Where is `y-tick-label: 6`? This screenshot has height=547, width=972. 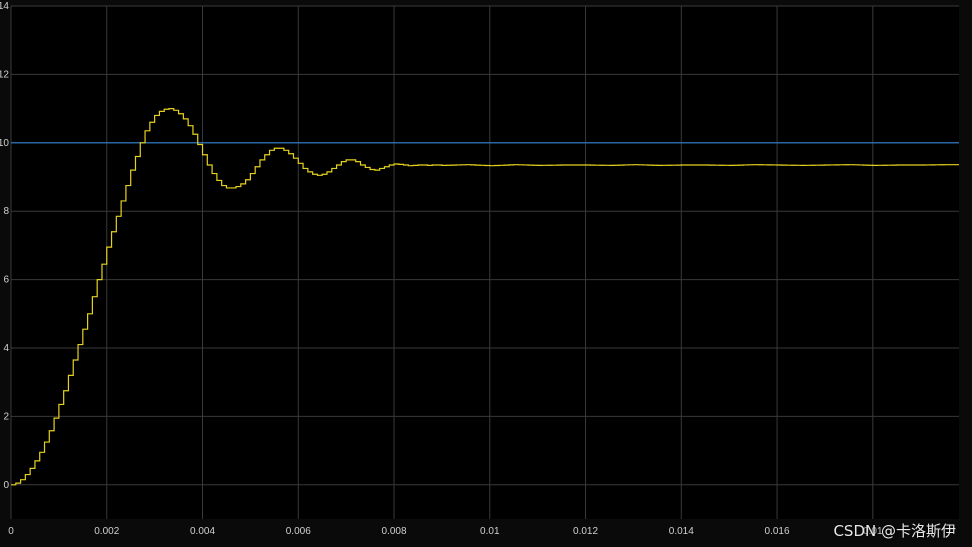
y-tick-label: 6 is located at coordinates (6, 280).